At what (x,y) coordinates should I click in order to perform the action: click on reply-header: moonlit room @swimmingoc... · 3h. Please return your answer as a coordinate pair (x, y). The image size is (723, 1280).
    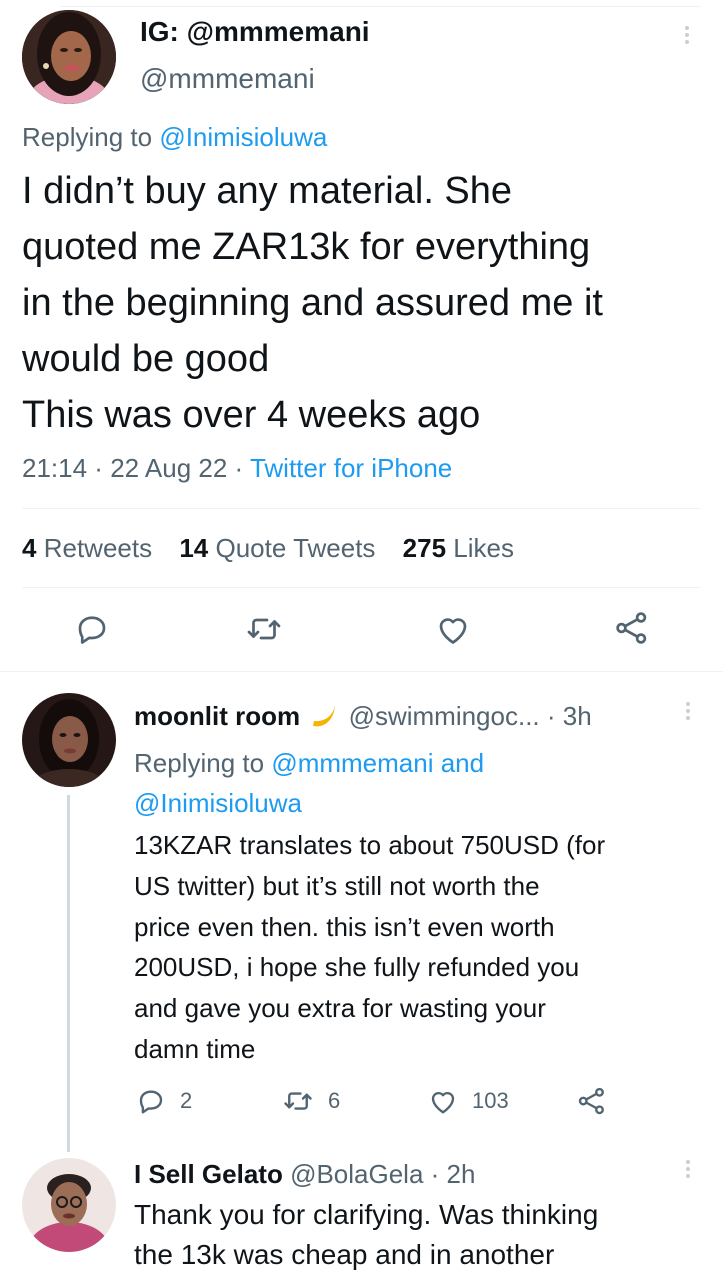
    Looking at the image, I should click on (363, 718).